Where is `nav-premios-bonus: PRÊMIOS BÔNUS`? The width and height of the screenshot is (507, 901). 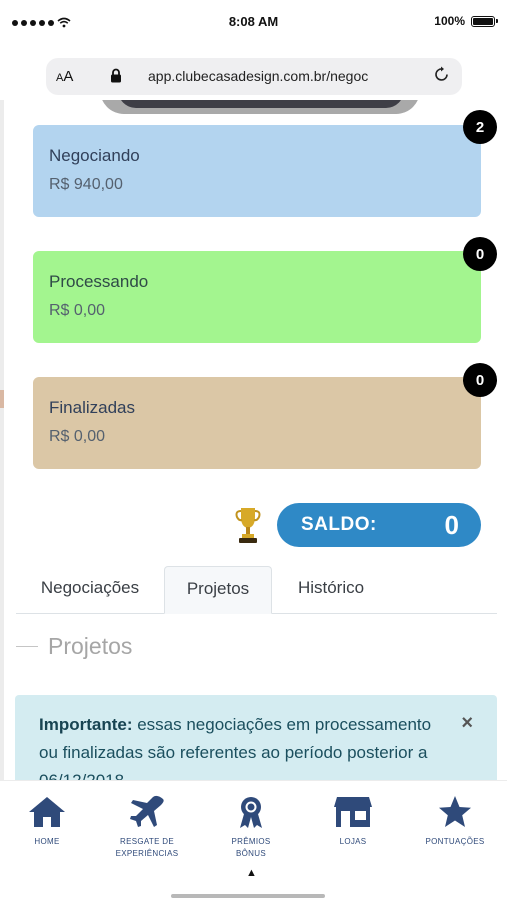
nav-premios-bonus: PRÊMIOS BÔNUS is located at coordinates (251, 827).